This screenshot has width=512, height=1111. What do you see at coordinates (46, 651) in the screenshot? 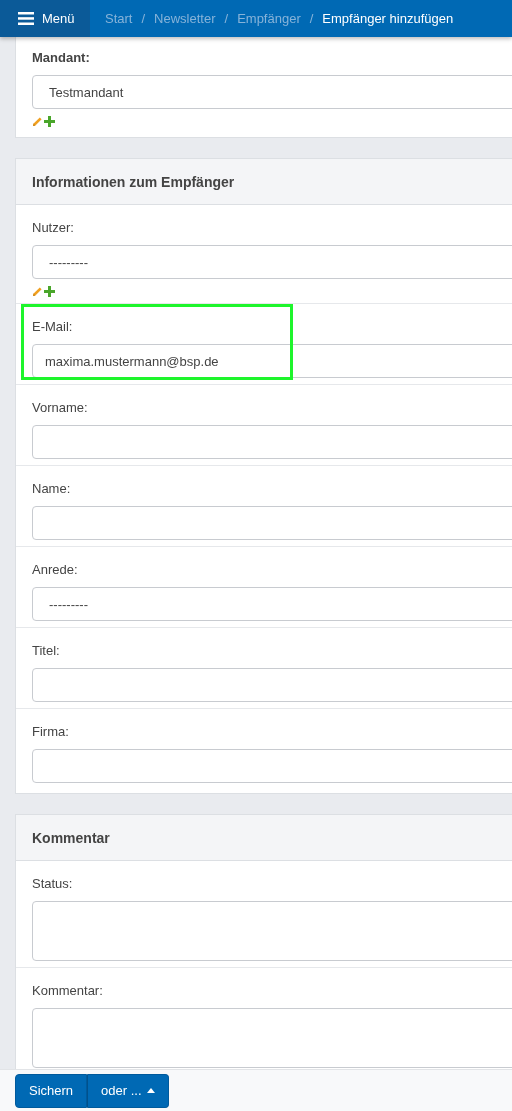
I see `field-label: Titel:` at bounding box center [46, 651].